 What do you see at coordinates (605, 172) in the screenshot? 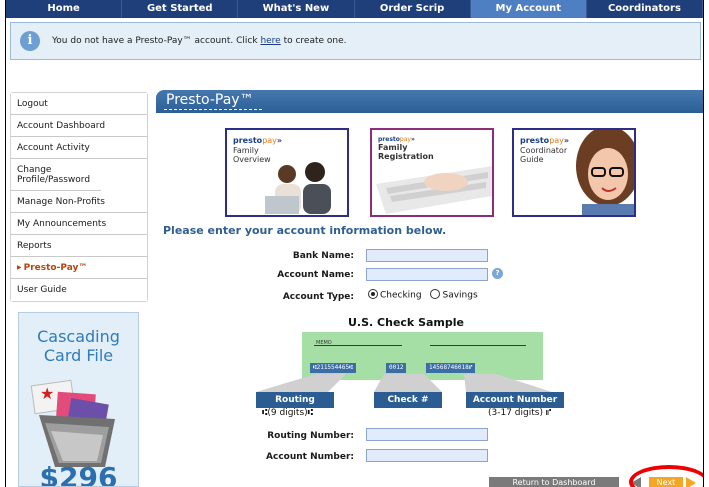
I see `coordinator-photo` at bounding box center [605, 172].